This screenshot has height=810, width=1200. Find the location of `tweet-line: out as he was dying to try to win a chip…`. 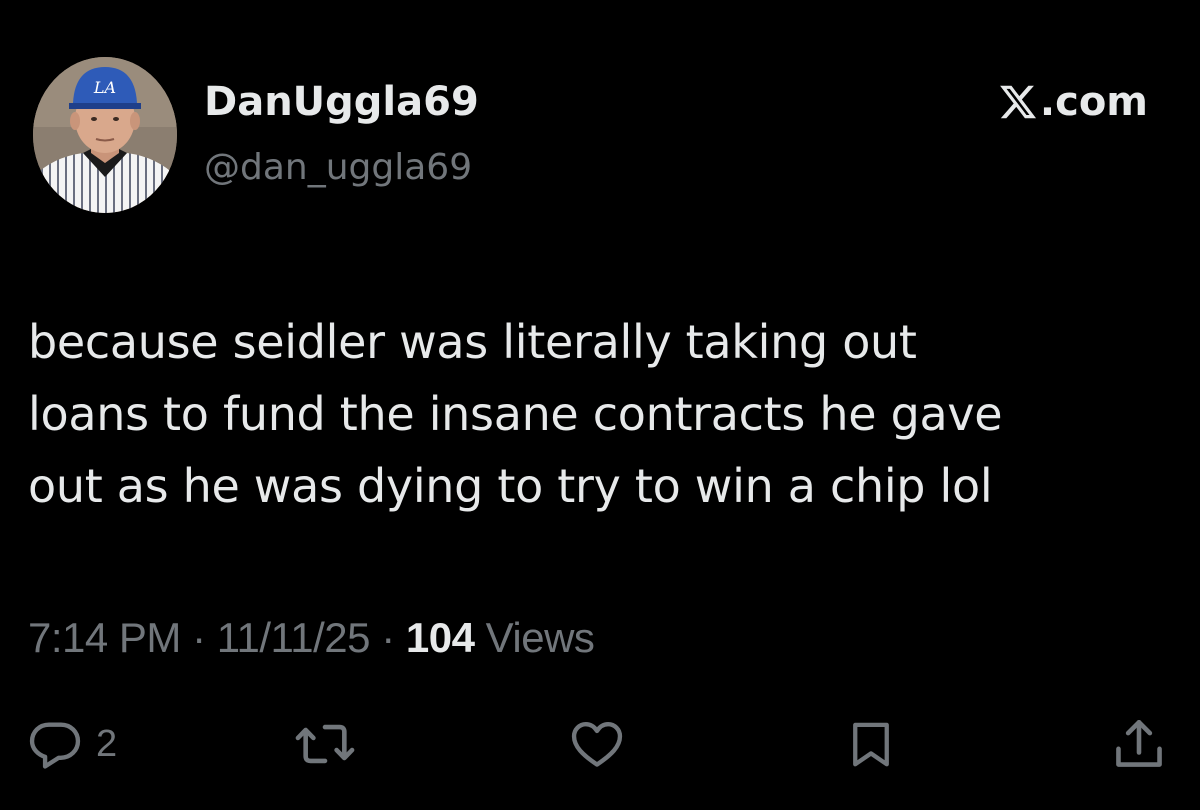

tweet-line: out as he was dying to try to win a chip… is located at coordinates (510, 486).